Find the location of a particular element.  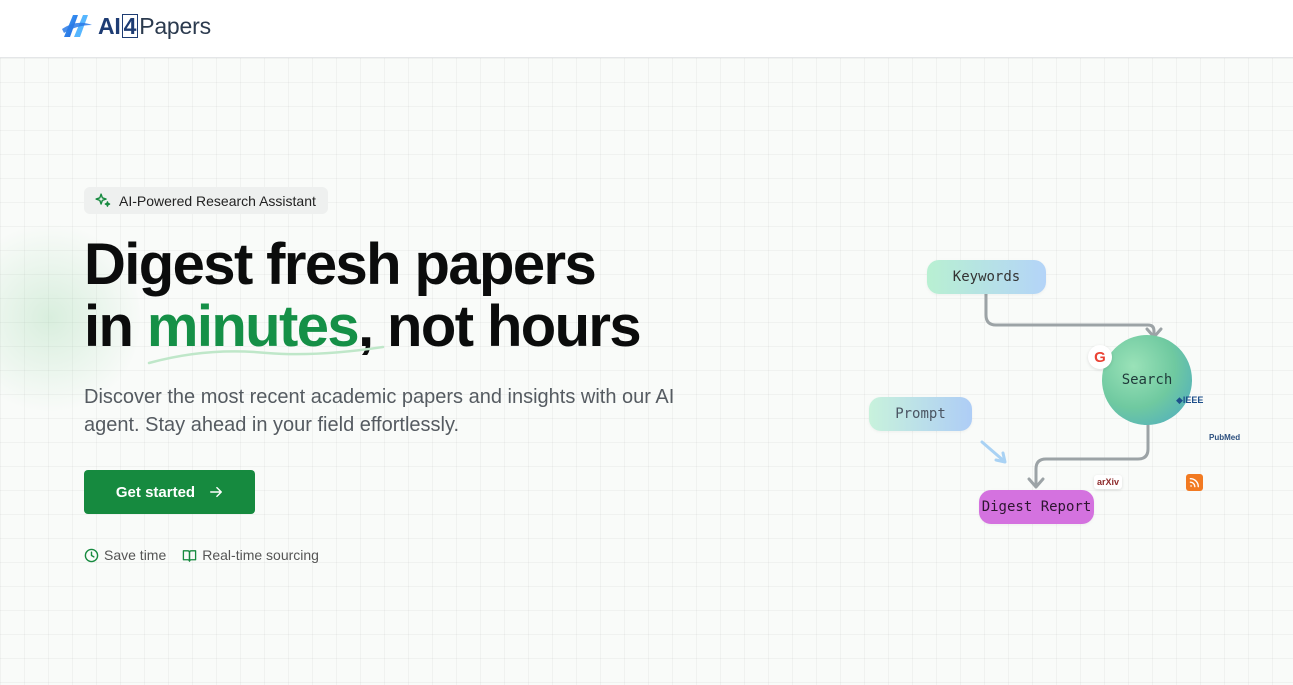

feature-list: Save time Real-time sourcing is located at coordinates (201, 555).